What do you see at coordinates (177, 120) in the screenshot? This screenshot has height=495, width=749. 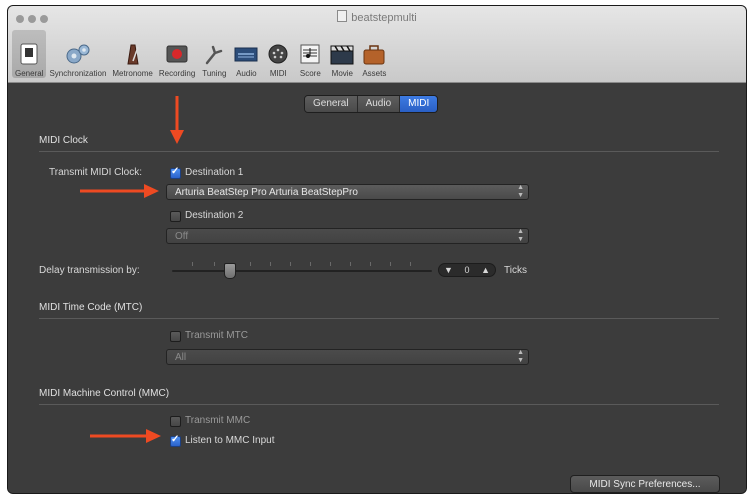 I see `arrow-down-icon` at bounding box center [177, 120].